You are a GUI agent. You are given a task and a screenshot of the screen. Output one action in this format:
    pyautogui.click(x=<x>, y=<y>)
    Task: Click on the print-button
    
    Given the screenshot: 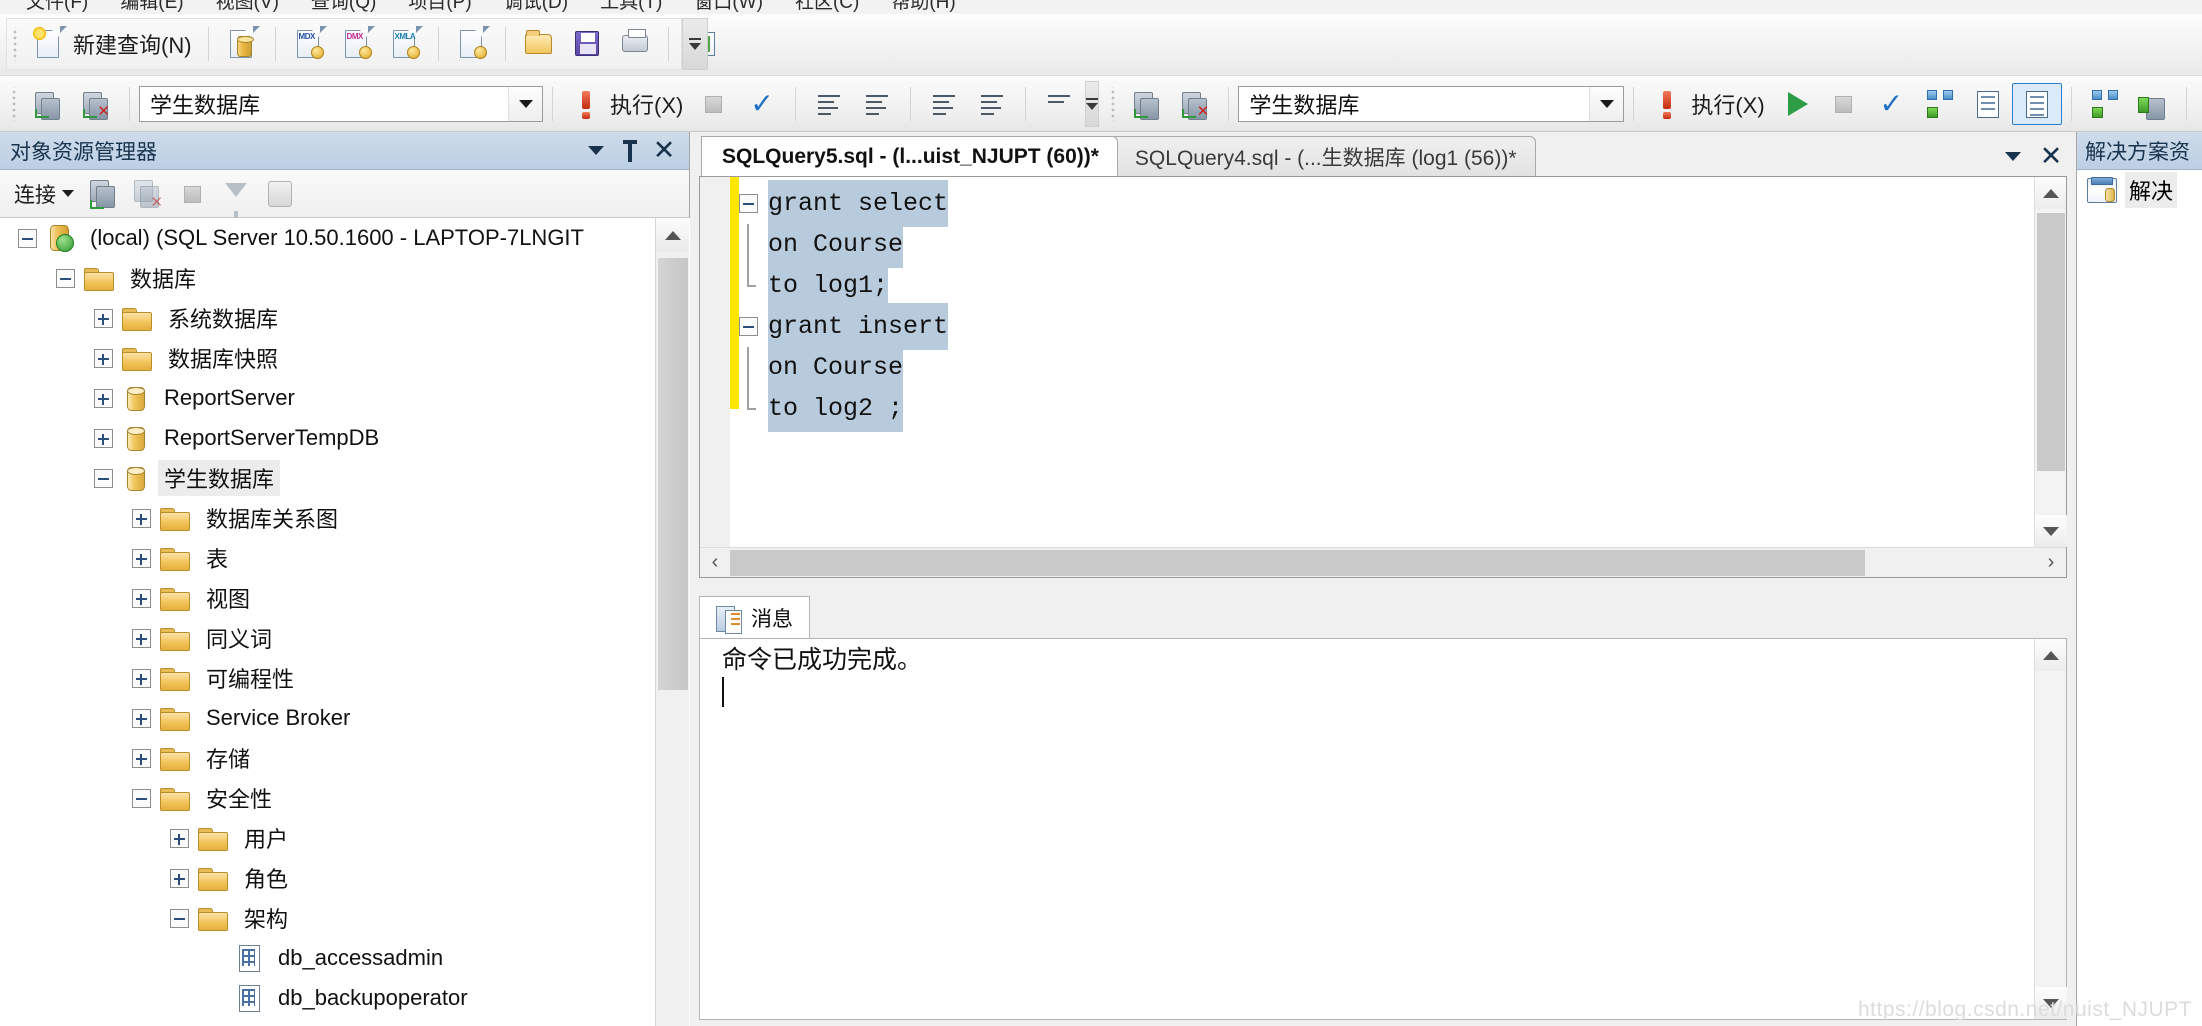 What is the action you would take?
    pyautogui.click(x=635, y=44)
    